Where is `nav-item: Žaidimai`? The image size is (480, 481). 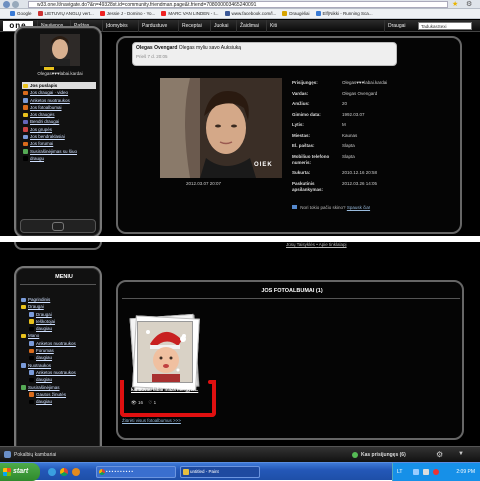
nav-item: Žaidimai is located at coordinates (249, 26).